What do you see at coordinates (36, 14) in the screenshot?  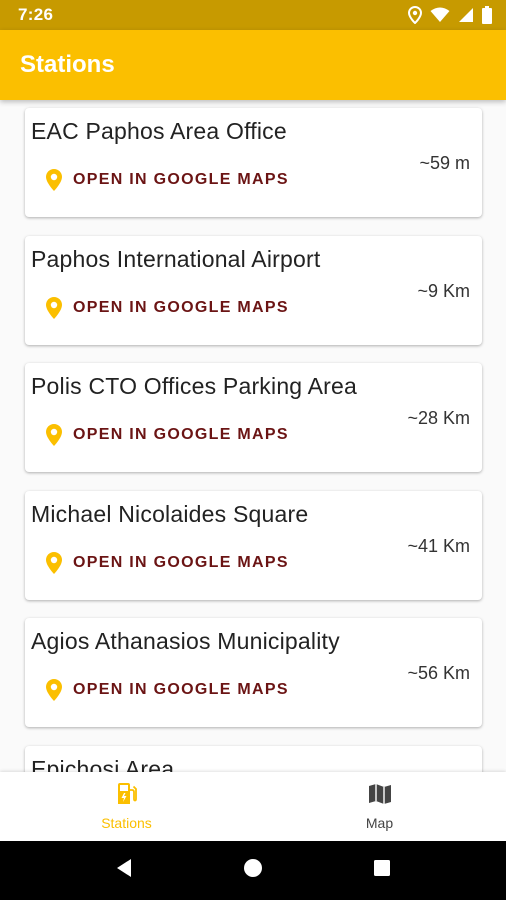 I see `status-time: 7:26` at bounding box center [36, 14].